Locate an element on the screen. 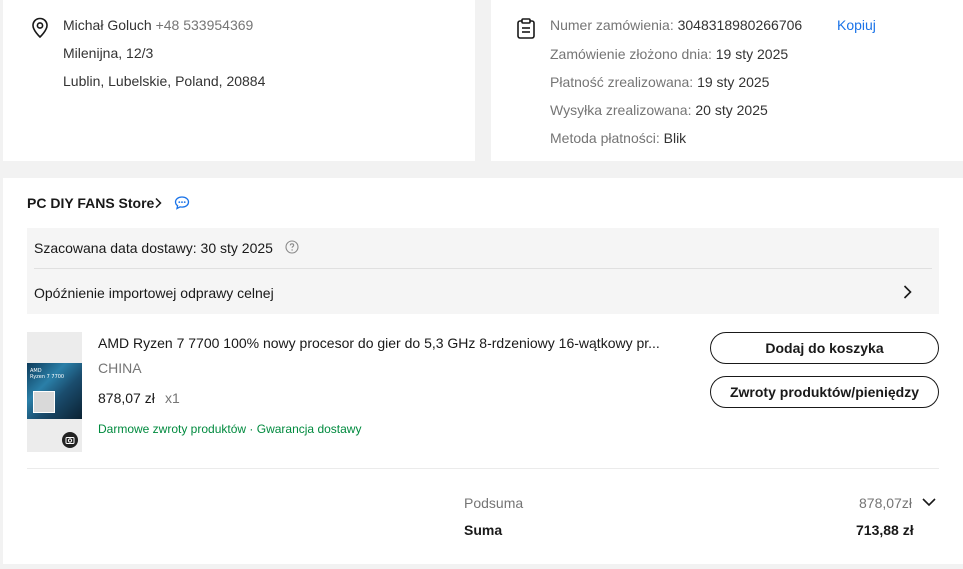 The image size is (963, 569). add-to-cart-button: Dodaj do koszyka is located at coordinates (824, 348).